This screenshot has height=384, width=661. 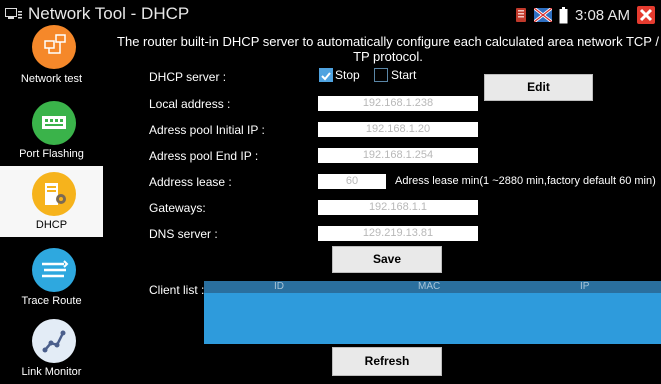 What do you see at coordinates (542, 15) in the screenshot?
I see `flag-icon` at bounding box center [542, 15].